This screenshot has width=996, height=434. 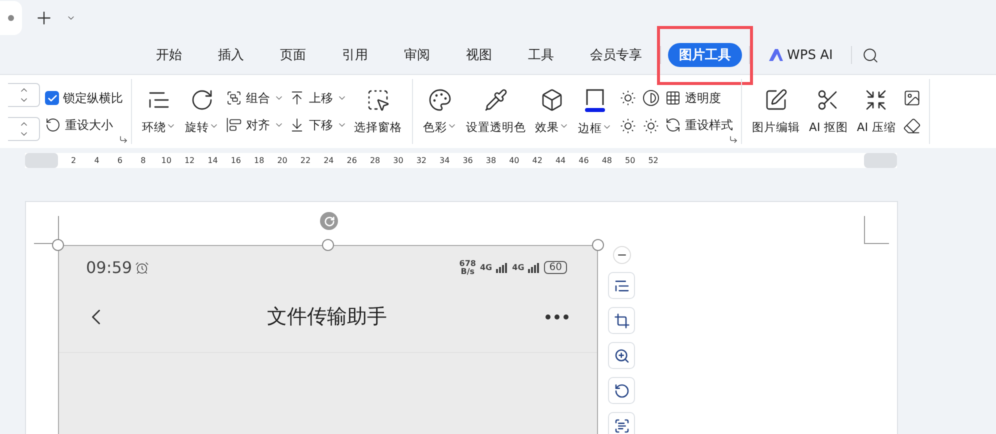 I want to click on ribbon-button: 透明度, so click(x=699, y=98).